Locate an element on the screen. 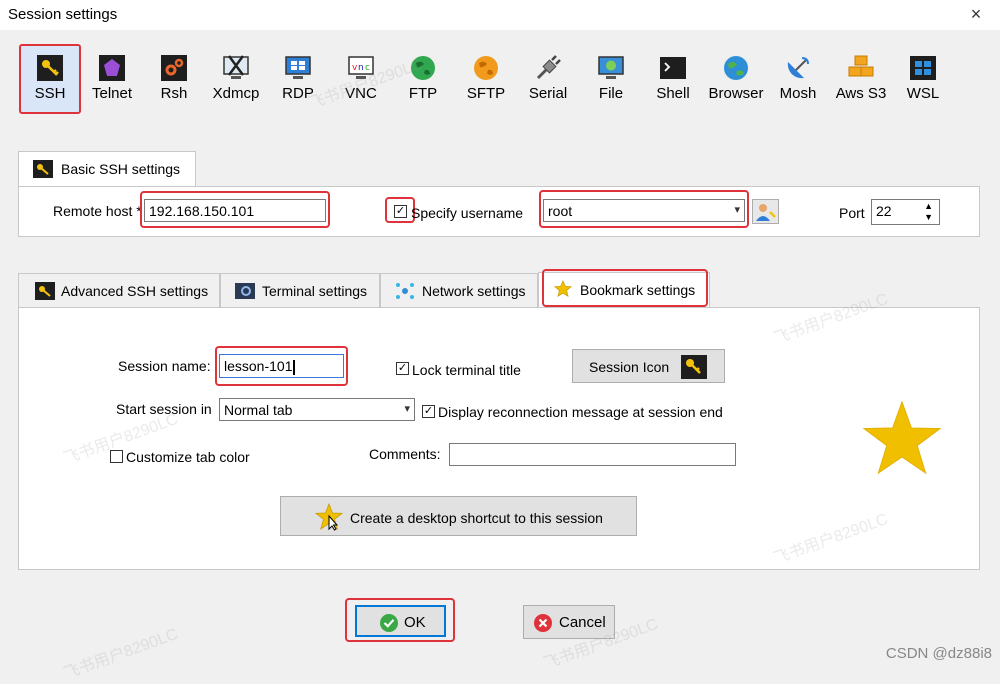  display-reconnection-checkbox: ✓ is located at coordinates (428, 411).